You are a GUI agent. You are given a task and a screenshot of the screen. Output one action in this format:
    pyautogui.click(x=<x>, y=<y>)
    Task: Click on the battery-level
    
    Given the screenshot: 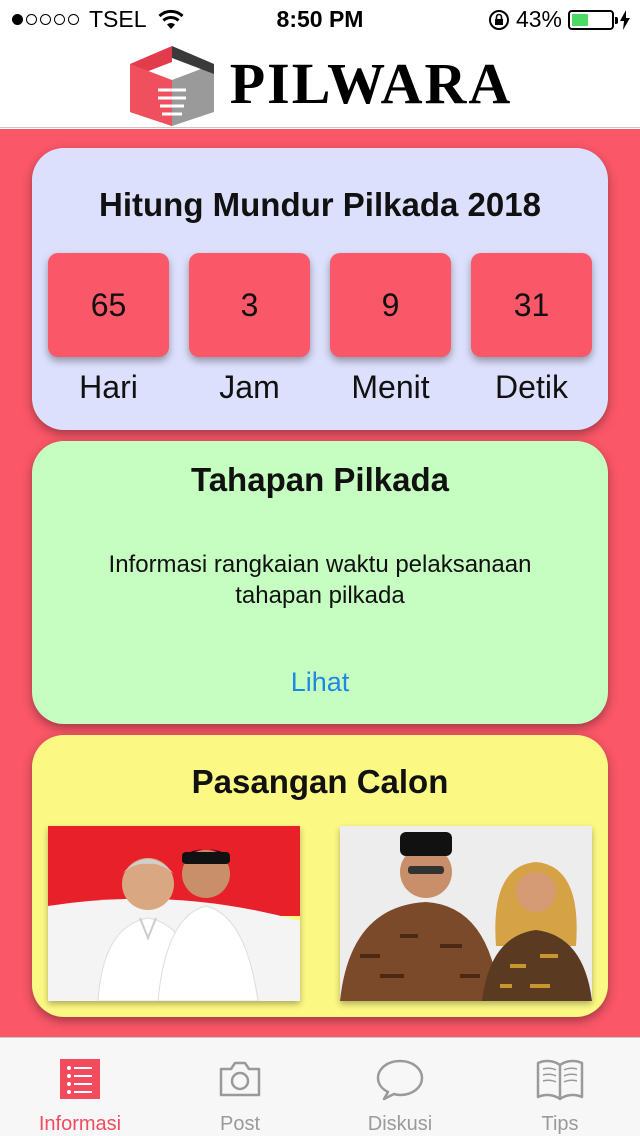 What is the action you would take?
    pyautogui.click(x=580, y=19)
    